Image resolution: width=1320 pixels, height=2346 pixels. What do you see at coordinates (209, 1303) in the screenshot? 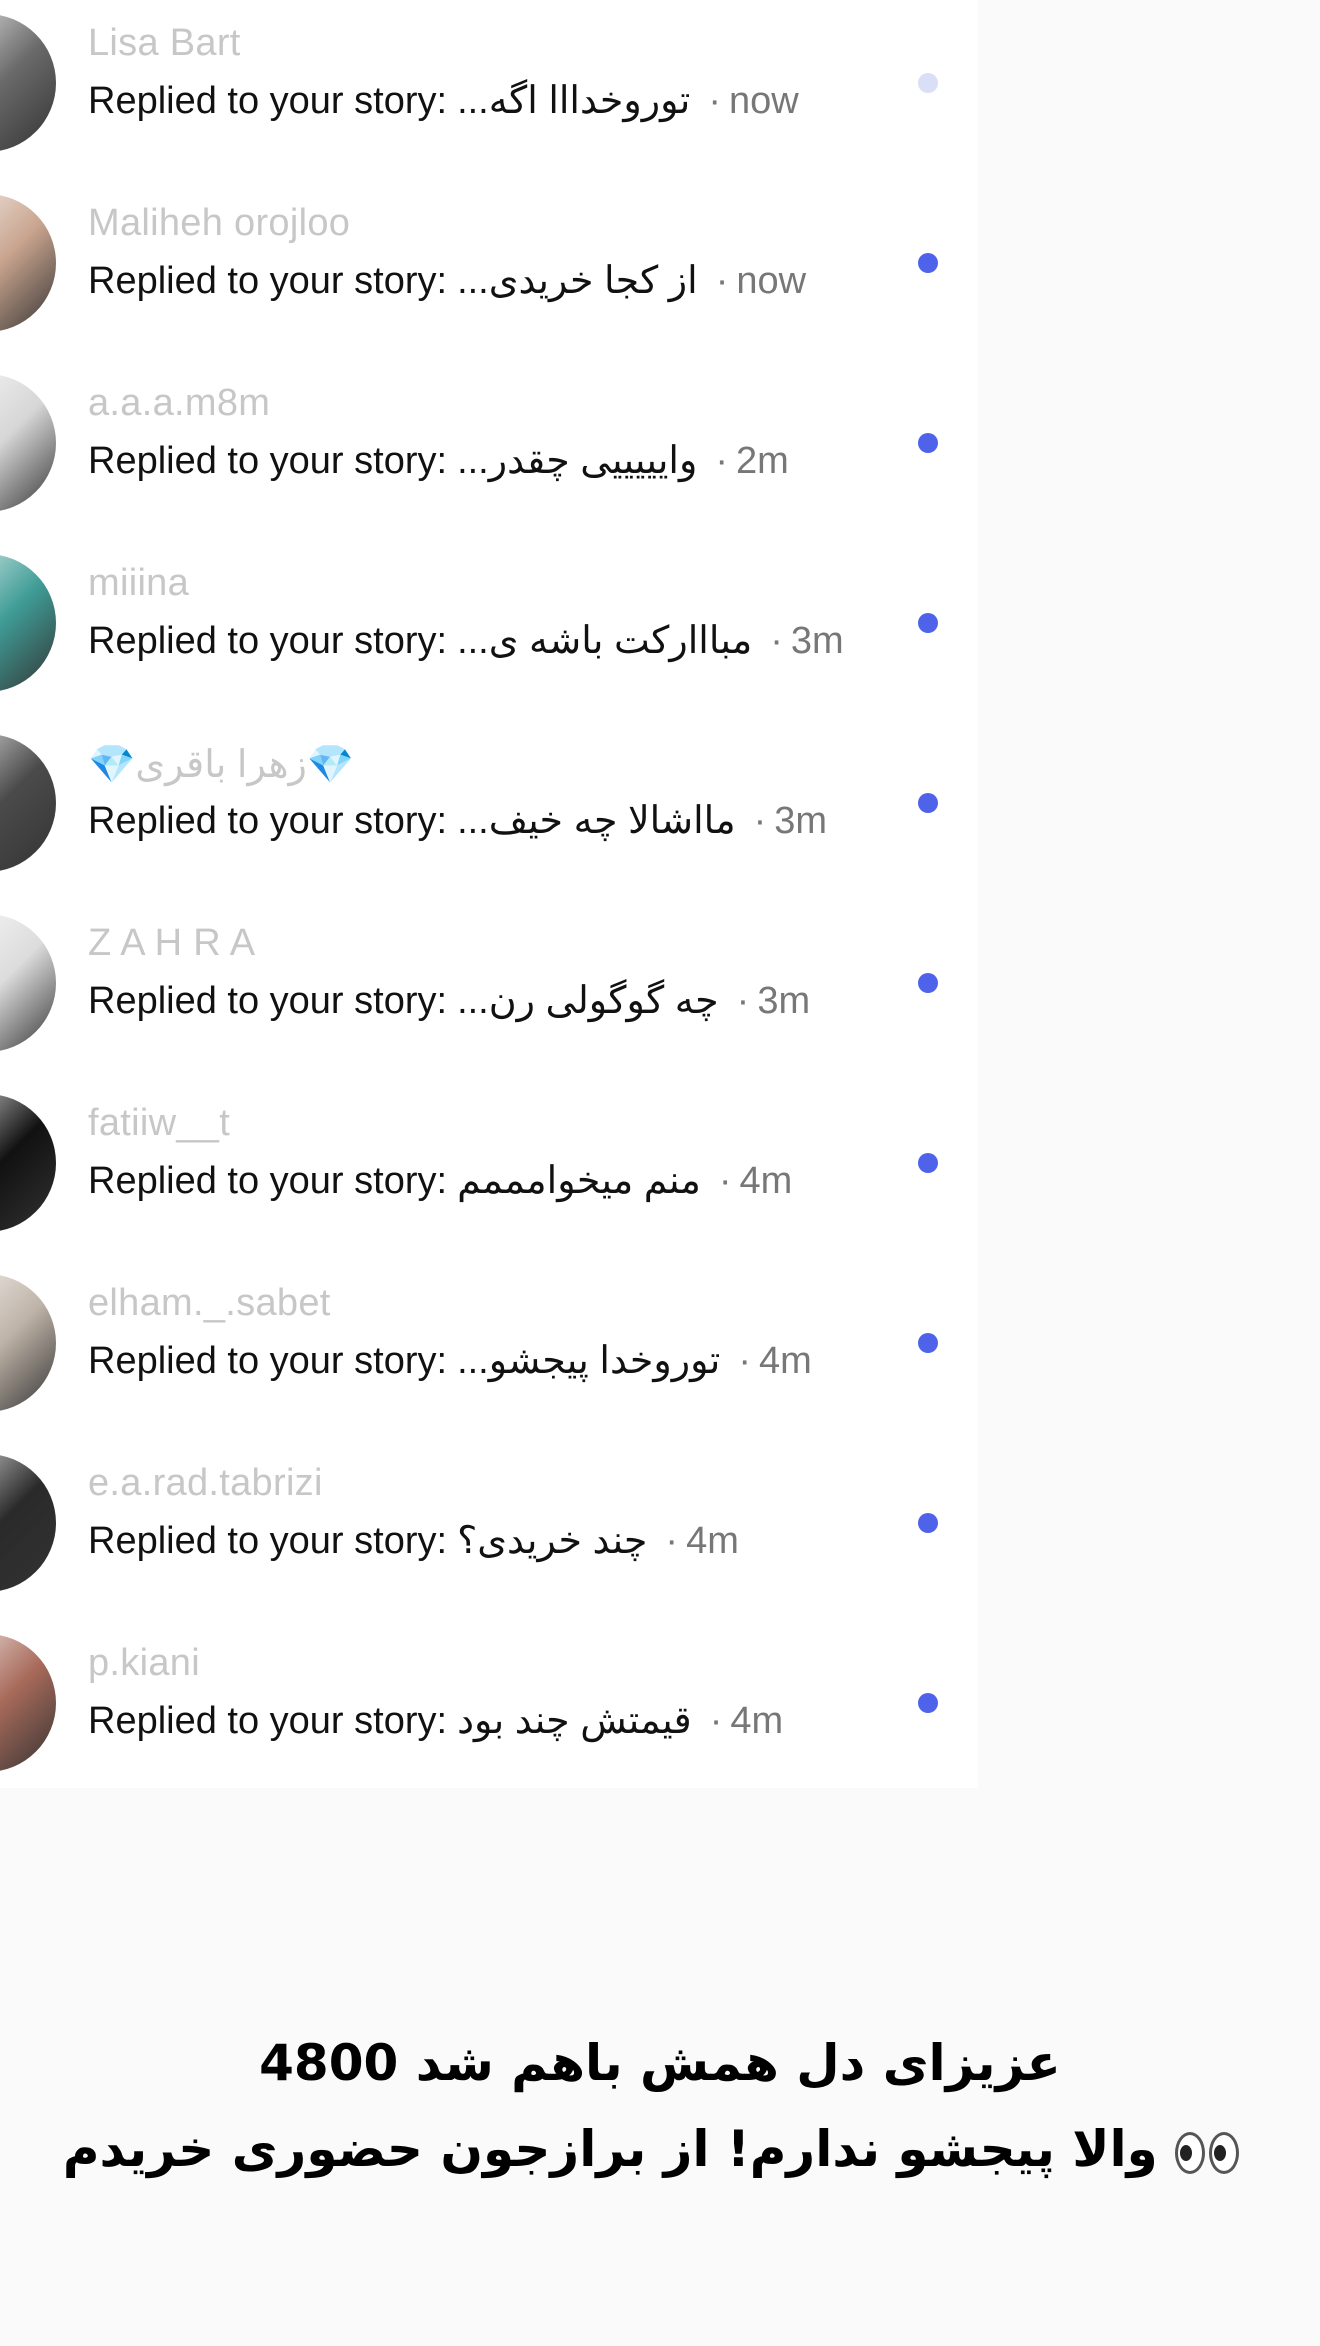
I see `username: elham._.sabet` at bounding box center [209, 1303].